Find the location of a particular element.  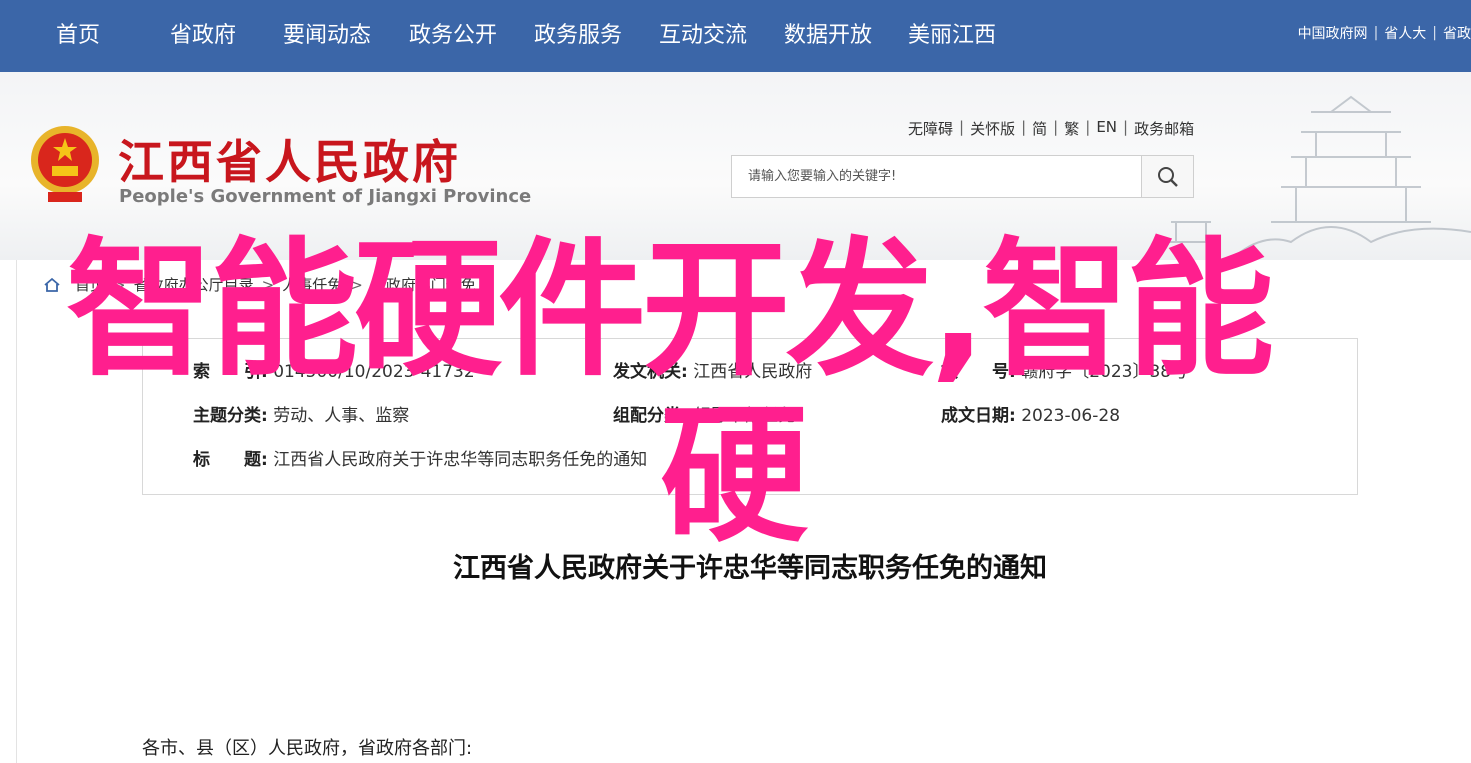

meta-title-value: 江西省人民政府关于许忠华等同志职务任免的通知 is located at coordinates (460, 460).